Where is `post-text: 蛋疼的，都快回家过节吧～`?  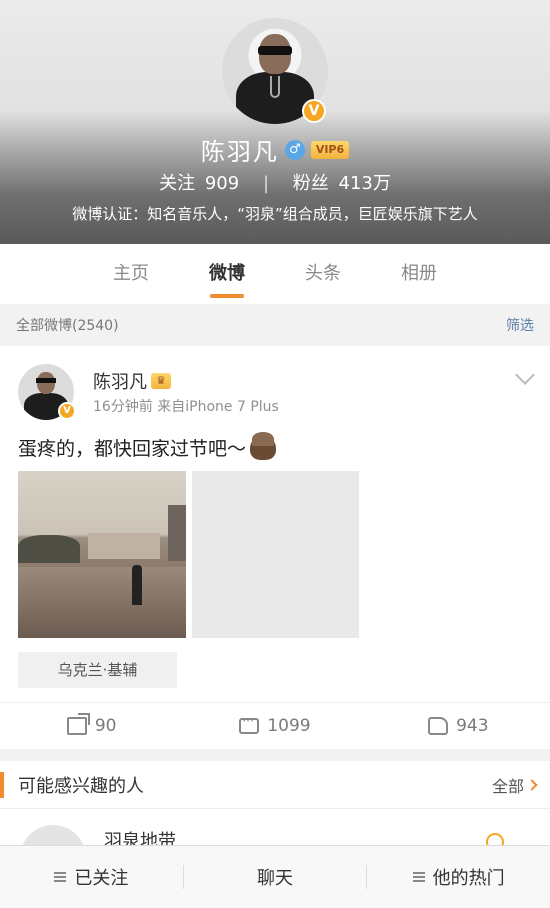
post-text: 蛋疼的，都快回家过节吧～ is located at coordinates (132, 449).